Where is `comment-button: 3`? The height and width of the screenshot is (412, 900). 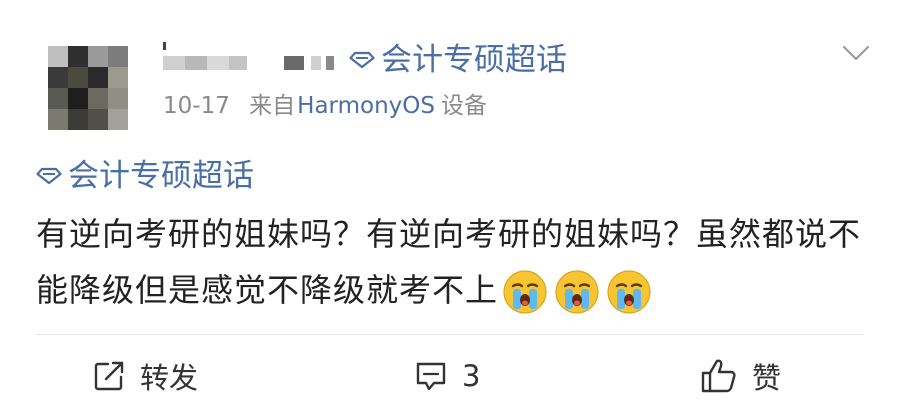 comment-button: 3 is located at coordinates (447, 376).